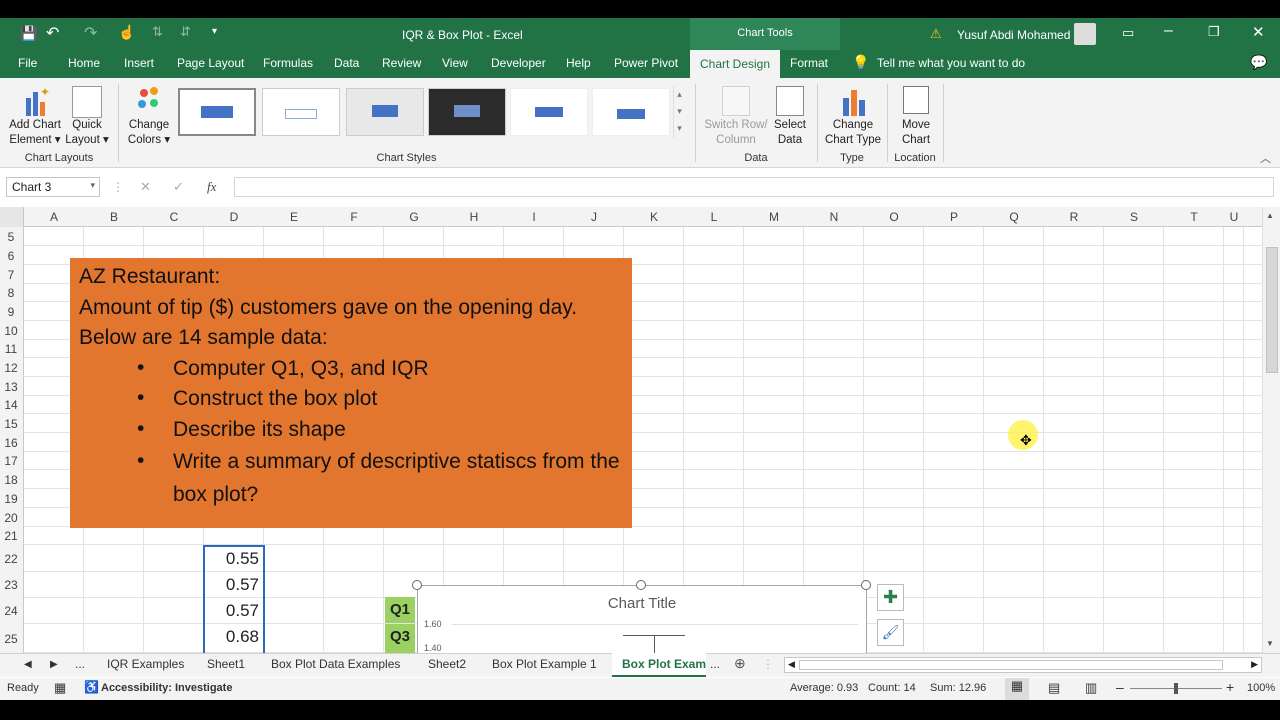  Describe the element at coordinates (90, 33) in the screenshot. I see `redo-icon: ↷` at that location.